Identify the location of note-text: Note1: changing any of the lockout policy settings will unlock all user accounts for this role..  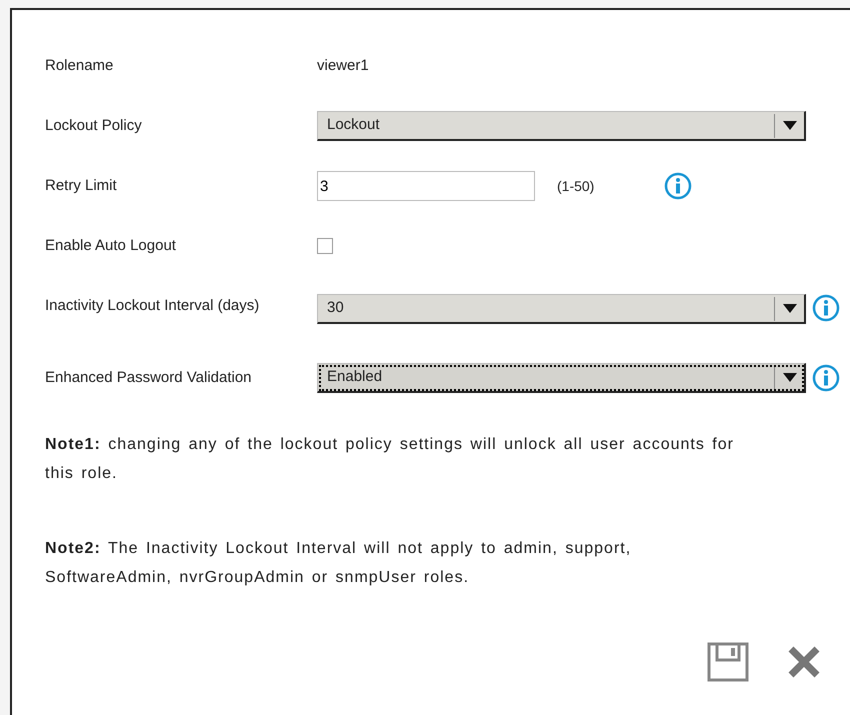
(390, 459).